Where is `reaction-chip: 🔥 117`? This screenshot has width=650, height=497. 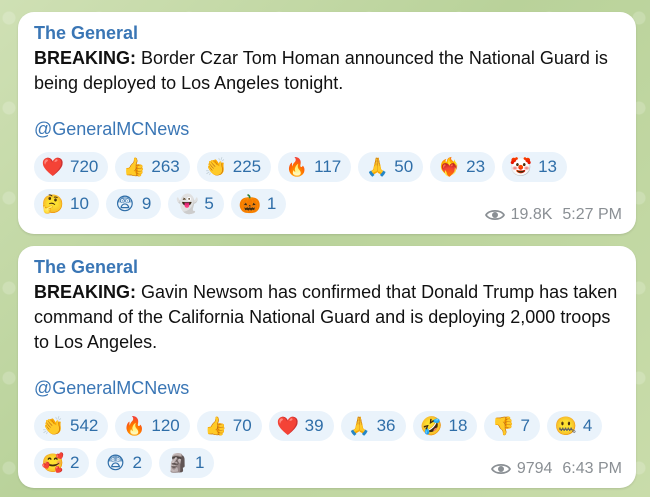
reaction-chip: 🔥 117 is located at coordinates (315, 167).